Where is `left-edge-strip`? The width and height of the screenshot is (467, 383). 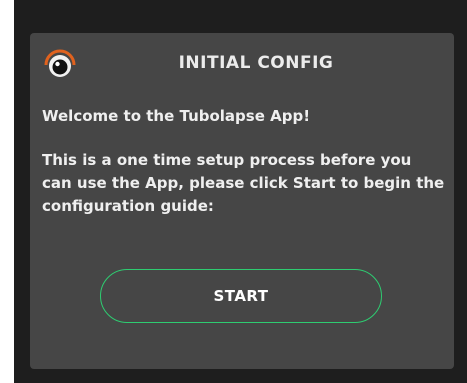
left-edge-strip is located at coordinates (7, 191).